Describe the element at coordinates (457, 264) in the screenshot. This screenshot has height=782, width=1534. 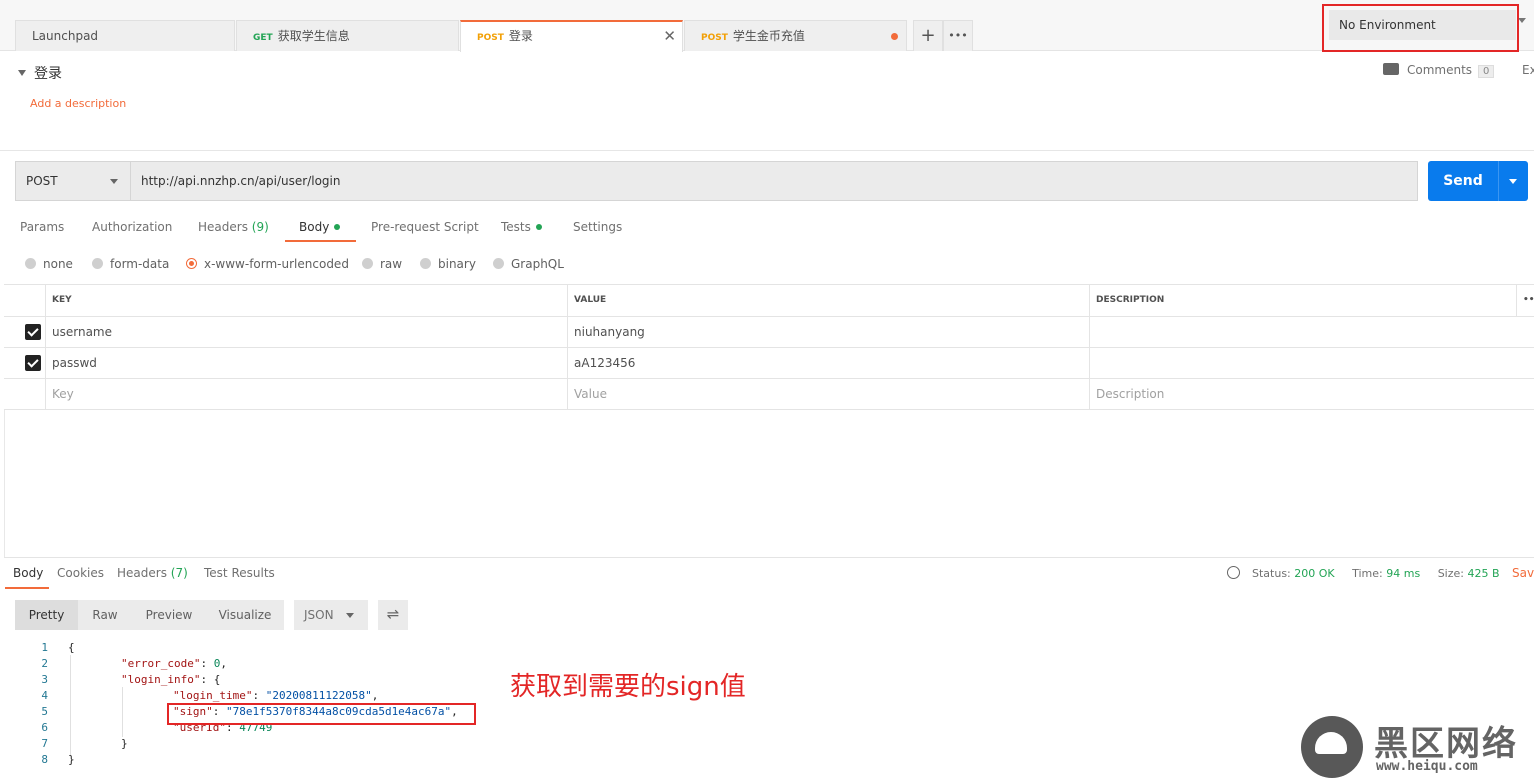
I see `radio-label: binary` at that location.